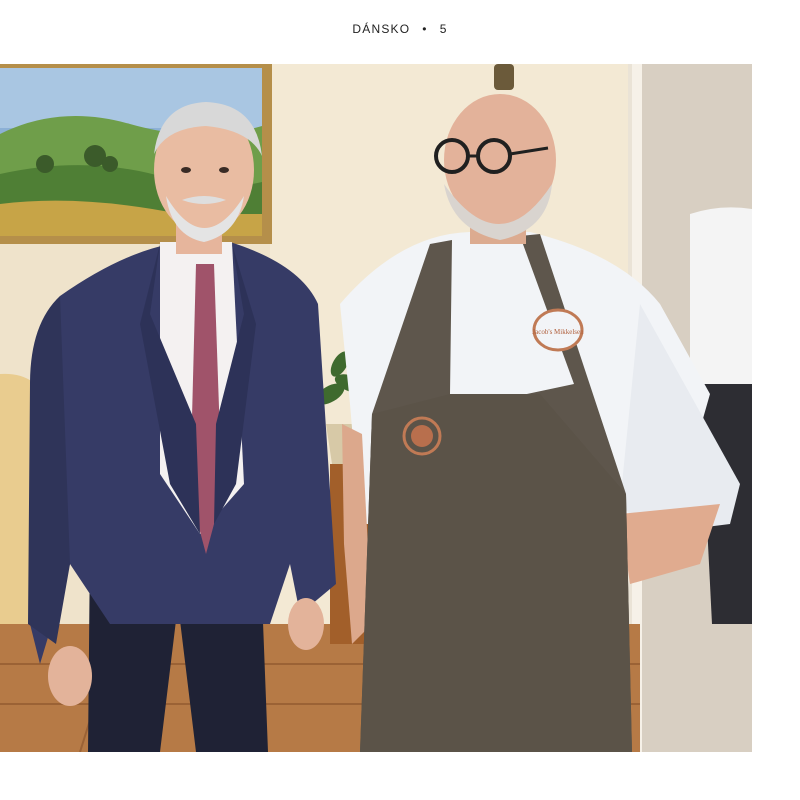 The height and width of the screenshot is (800, 800). What do you see at coordinates (721, 295) in the screenshot?
I see `mirror-person-shirt` at bounding box center [721, 295].